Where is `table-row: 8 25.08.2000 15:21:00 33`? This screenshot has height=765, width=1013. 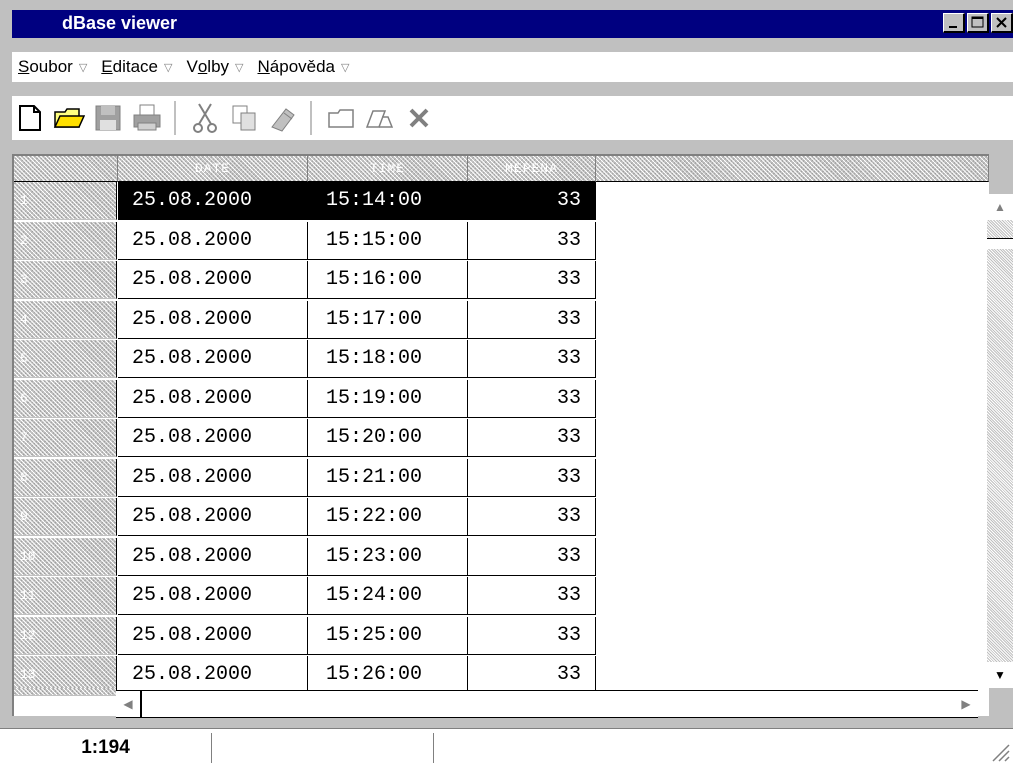 table-row: 8 25.08.2000 15:21:00 33 is located at coordinates (501, 477).